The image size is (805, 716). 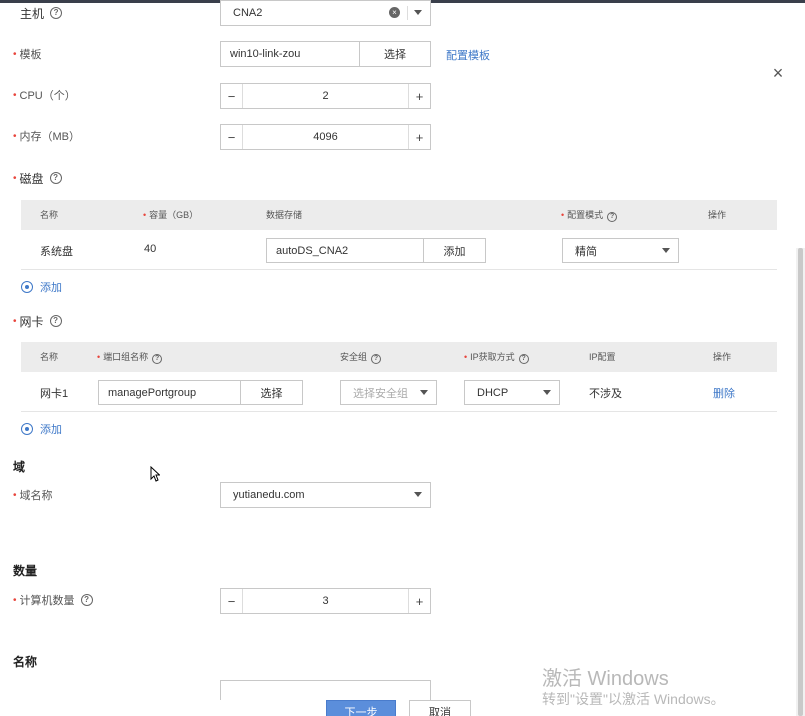 I want to click on scrollbar-thumb, so click(x=800, y=482).